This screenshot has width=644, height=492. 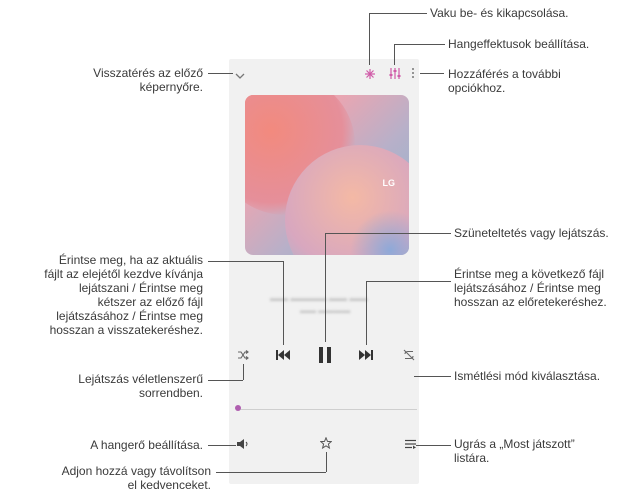 I want to click on previous-button, so click(x=283, y=356).